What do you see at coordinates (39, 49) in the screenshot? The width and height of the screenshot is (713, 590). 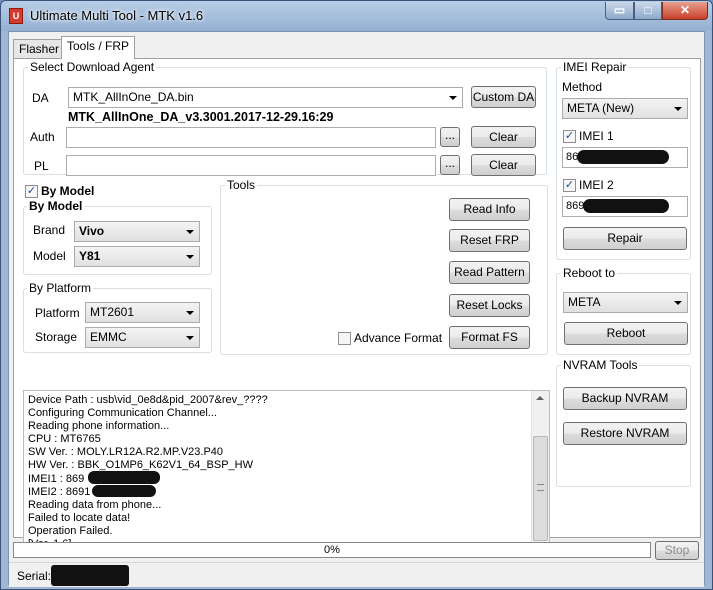 I see `tab-flasher: Flasher` at bounding box center [39, 49].